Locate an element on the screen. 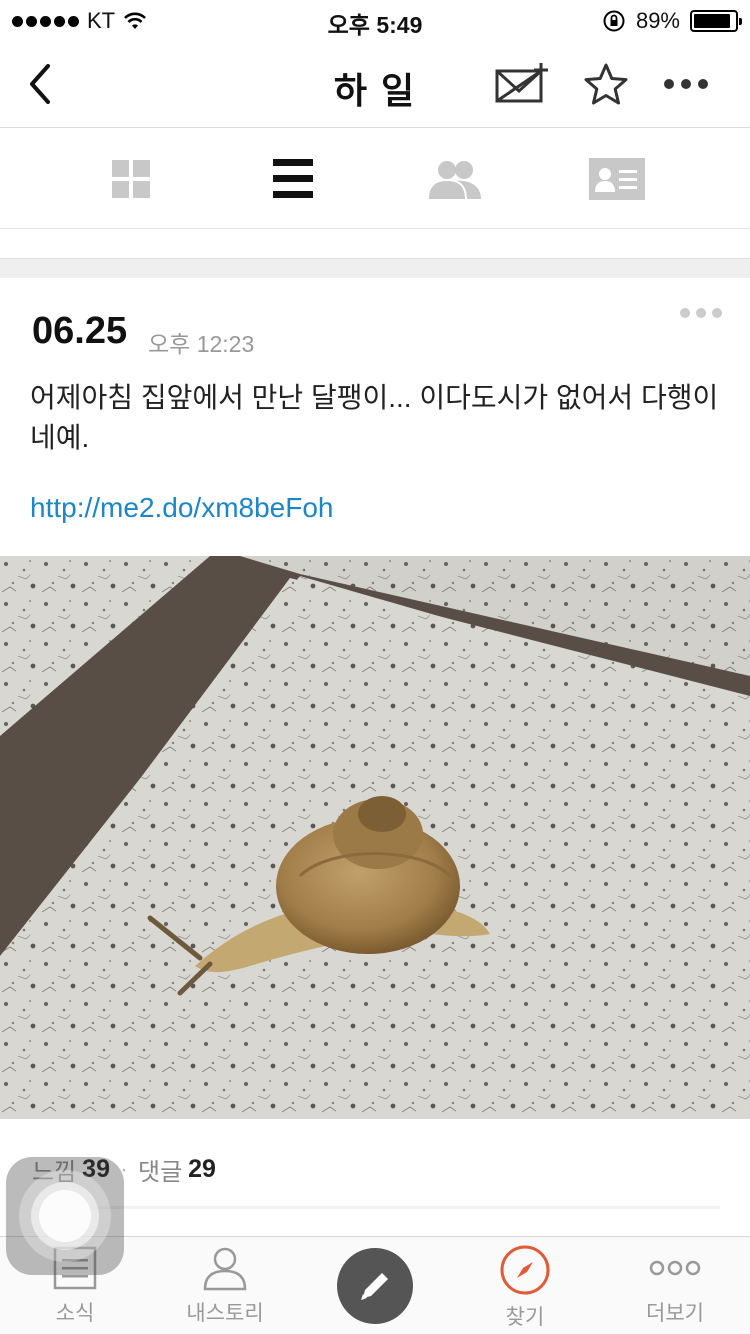  tab-list is located at coordinates (293, 179).